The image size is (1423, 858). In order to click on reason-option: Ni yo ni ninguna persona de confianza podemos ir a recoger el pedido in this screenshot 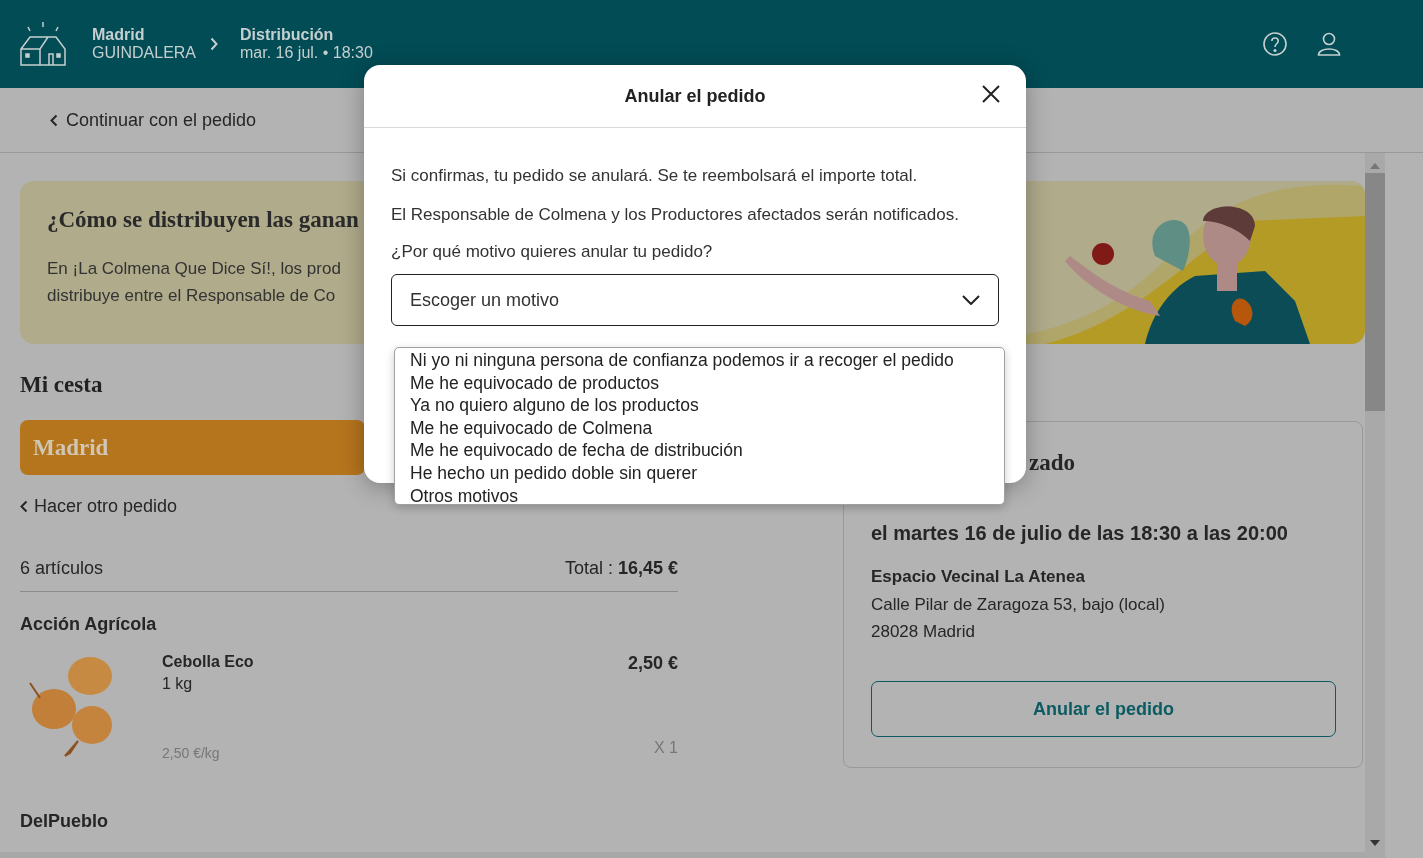, I will do `click(699, 360)`.